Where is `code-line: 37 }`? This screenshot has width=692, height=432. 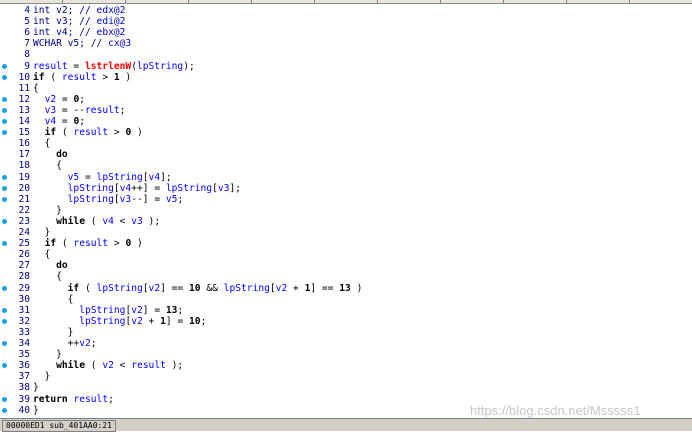
code-line: 37 } is located at coordinates (346, 376).